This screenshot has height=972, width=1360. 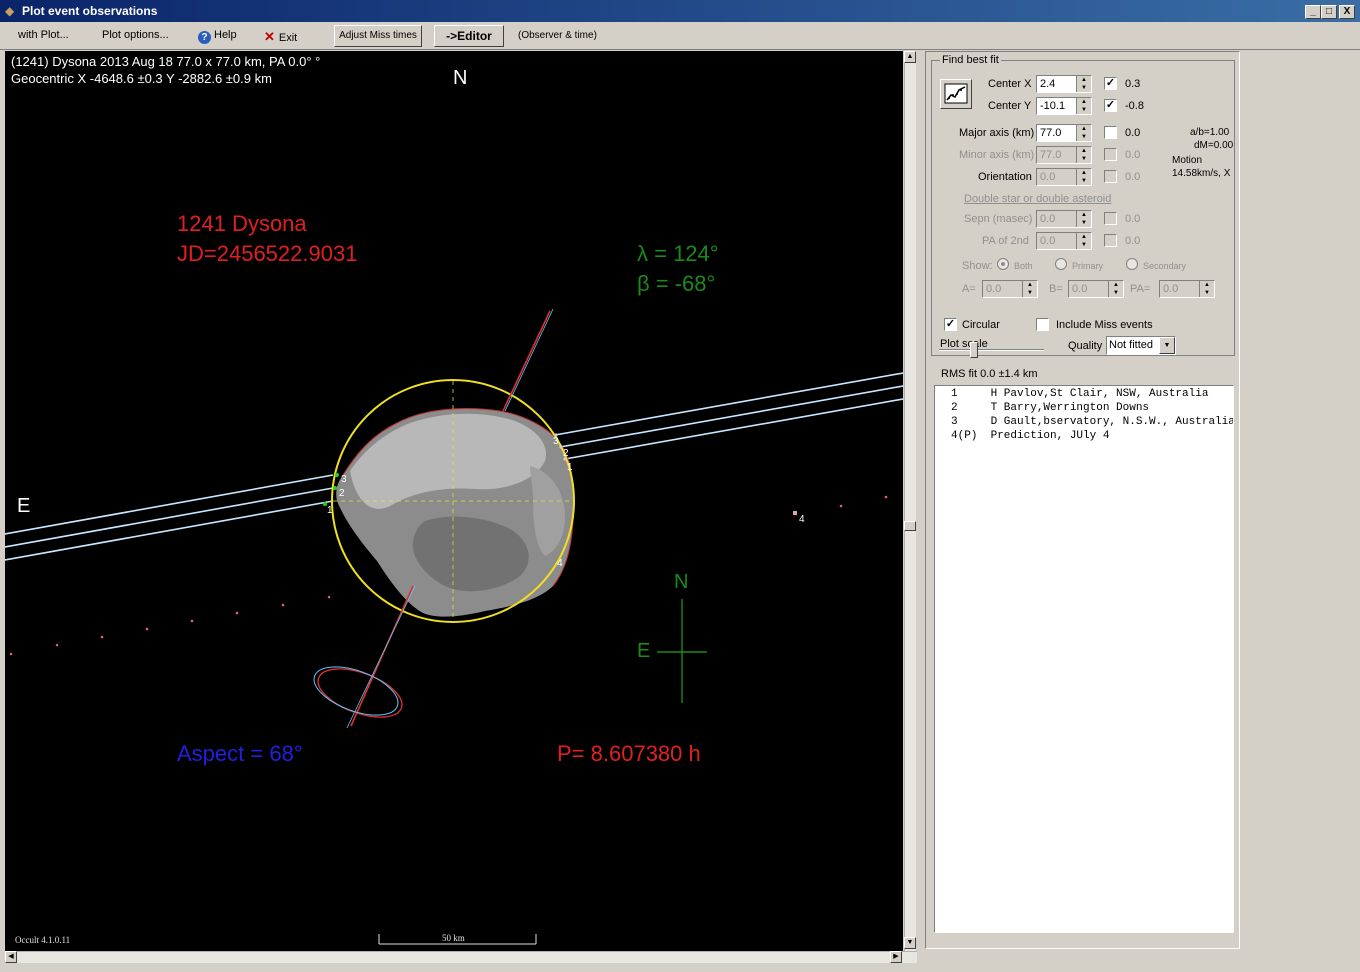 What do you see at coordinates (680, 11) in the screenshot?
I see `title-bar: ◆ Plot event observations _ □ X` at bounding box center [680, 11].